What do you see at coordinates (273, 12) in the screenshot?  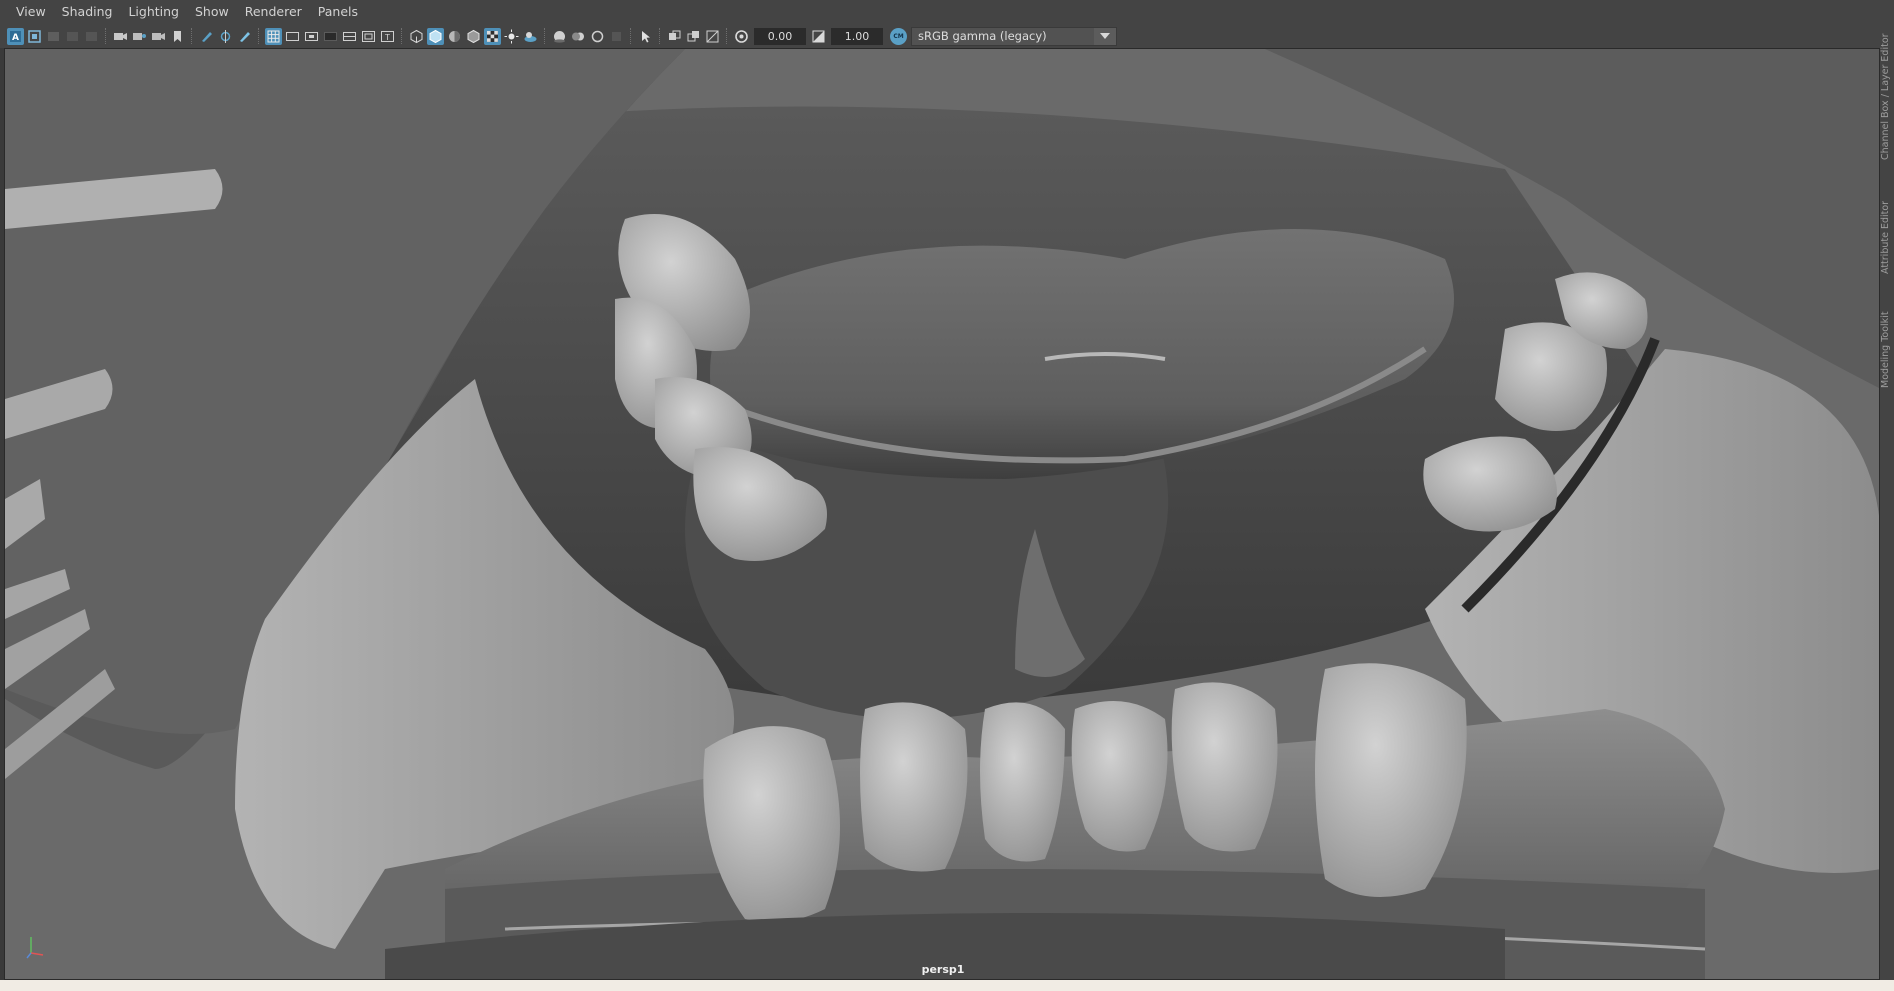 I see `menu-renderer: Renderer` at bounding box center [273, 12].